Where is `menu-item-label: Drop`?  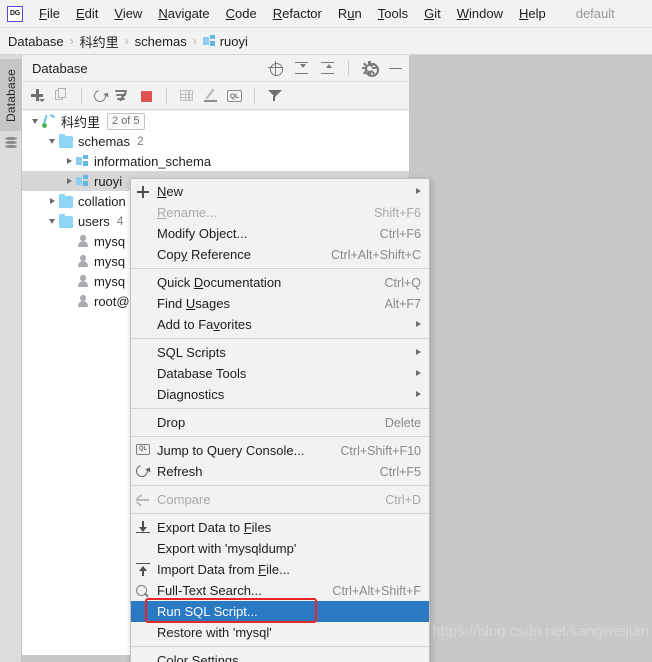 menu-item-label: Drop is located at coordinates (171, 422).